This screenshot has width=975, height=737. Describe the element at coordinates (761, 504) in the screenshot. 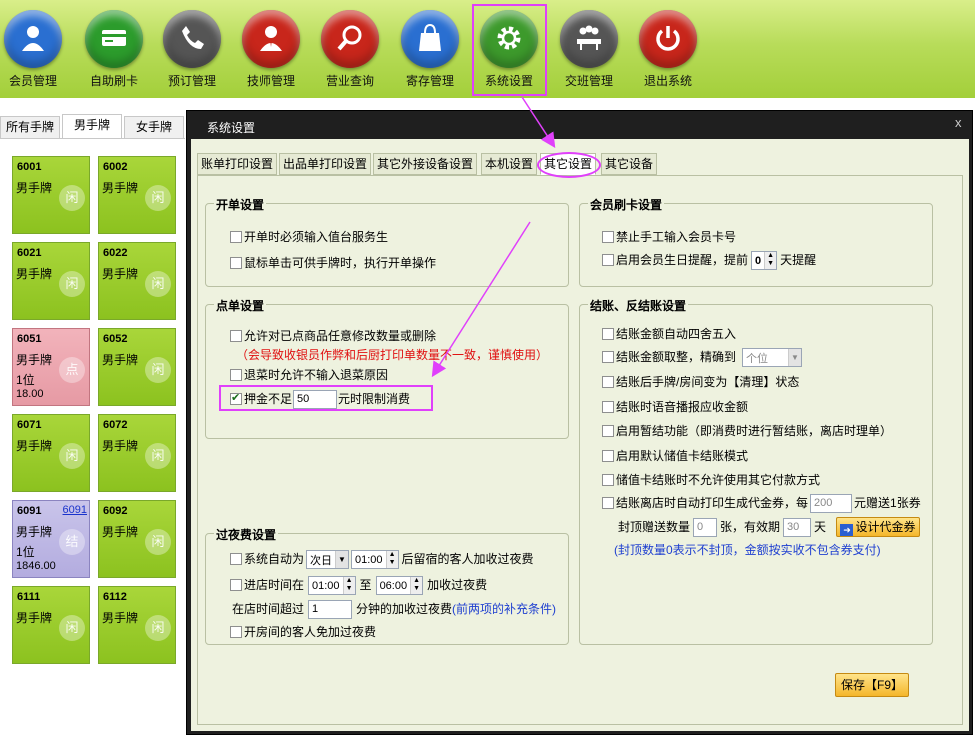

I see `voucher-print-option: 结账离店时自动打印生成代金券，每 200 元赠送1张券` at that location.